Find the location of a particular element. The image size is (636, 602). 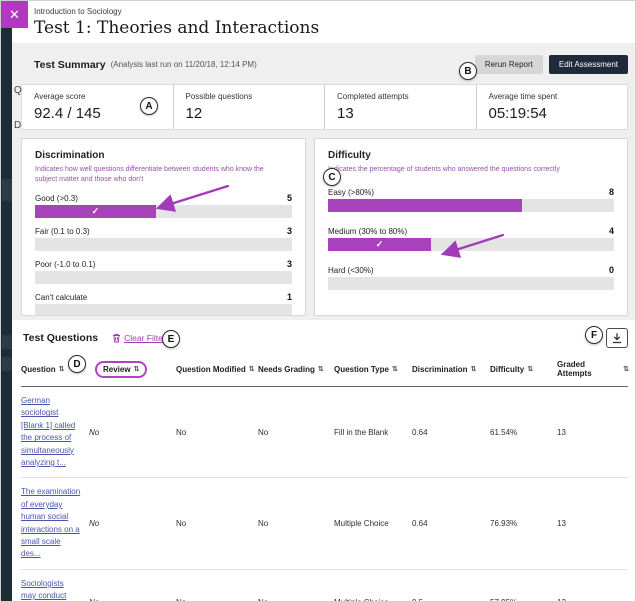

bar-fill is located at coordinates (425, 206).